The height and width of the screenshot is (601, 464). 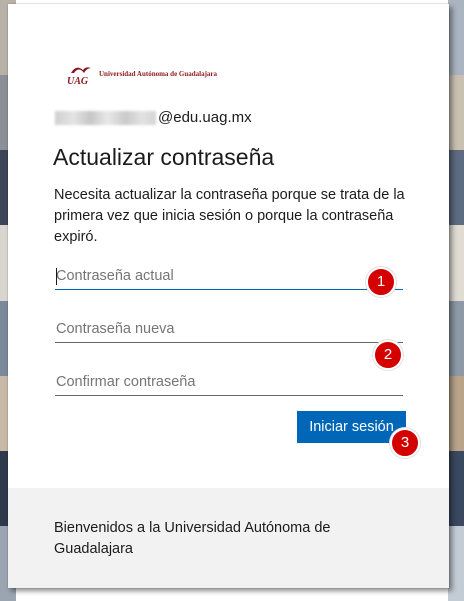 What do you see at coordinates (164, 157) in the screenshot?
I see `page-title: Actualizar contraseña` at bounding box center [164, 157].